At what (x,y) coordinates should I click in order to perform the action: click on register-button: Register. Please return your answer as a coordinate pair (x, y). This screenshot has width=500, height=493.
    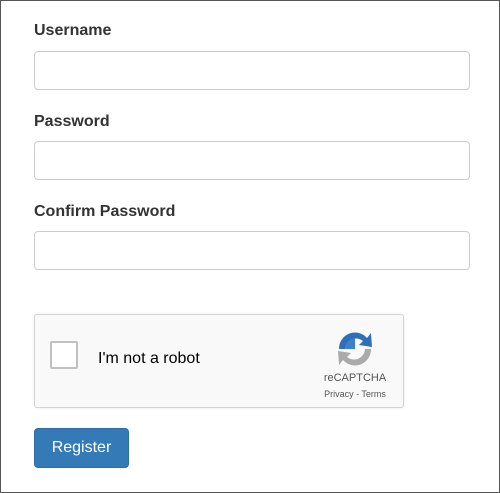
    Looking at the image, I should click on (81, 448).